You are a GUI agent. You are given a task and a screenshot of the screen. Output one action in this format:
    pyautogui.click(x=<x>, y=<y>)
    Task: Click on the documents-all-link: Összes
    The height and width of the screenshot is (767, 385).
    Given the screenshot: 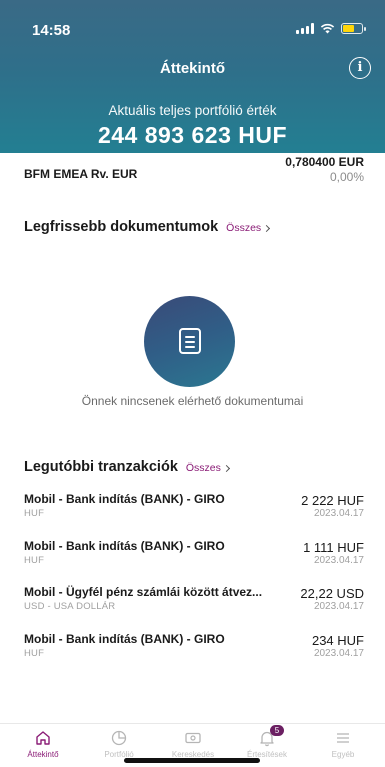 What is the action you would take?
    pyautogui.click(x=248, y=228)
    